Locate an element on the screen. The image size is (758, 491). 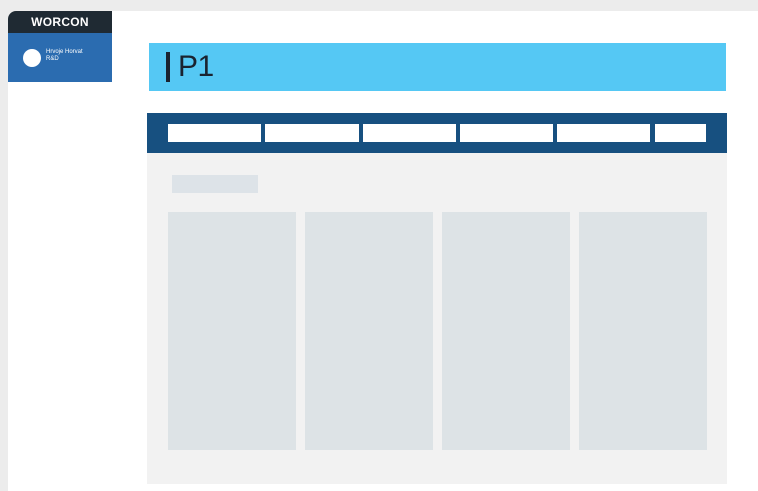
brand-logo: WORCON is located at coordinates (60, 22).